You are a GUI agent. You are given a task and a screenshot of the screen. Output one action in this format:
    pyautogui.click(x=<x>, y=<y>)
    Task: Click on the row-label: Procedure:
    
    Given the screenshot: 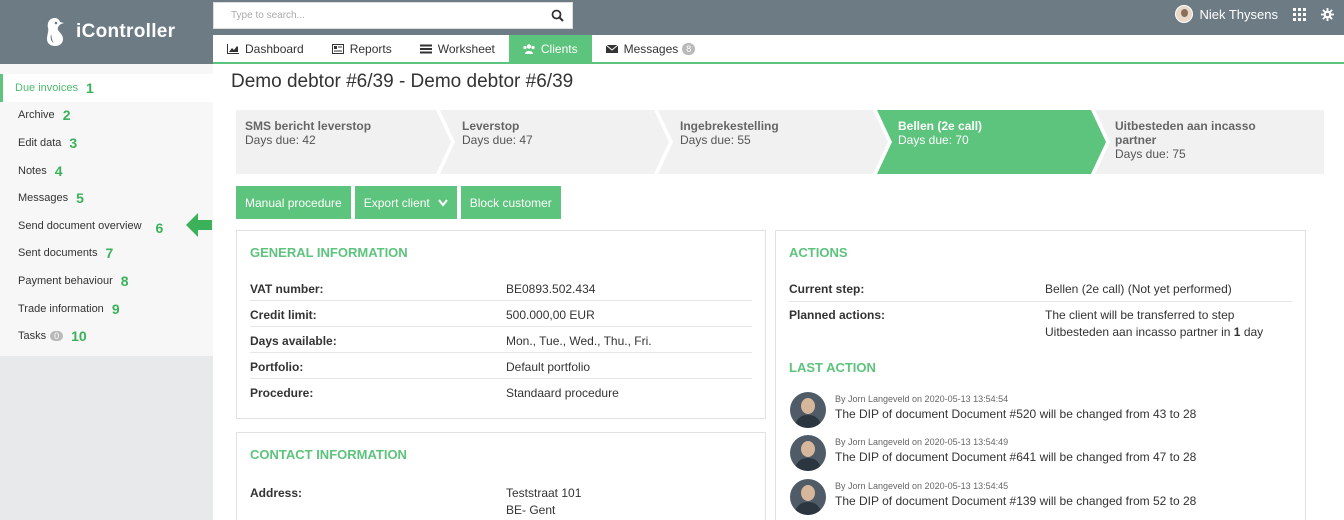 What is the action you would take?
    pyautogui.click(x=282, y=393)
    